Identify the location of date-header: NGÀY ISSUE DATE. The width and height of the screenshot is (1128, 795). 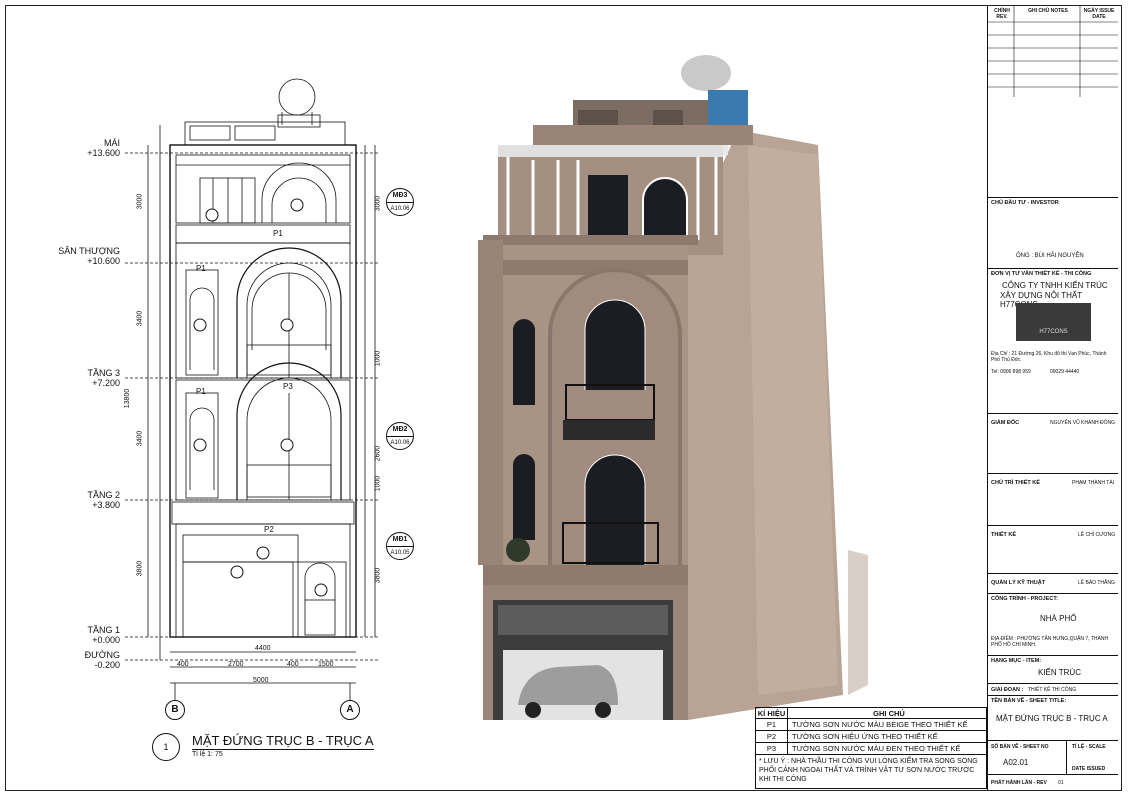
(1099, 14).